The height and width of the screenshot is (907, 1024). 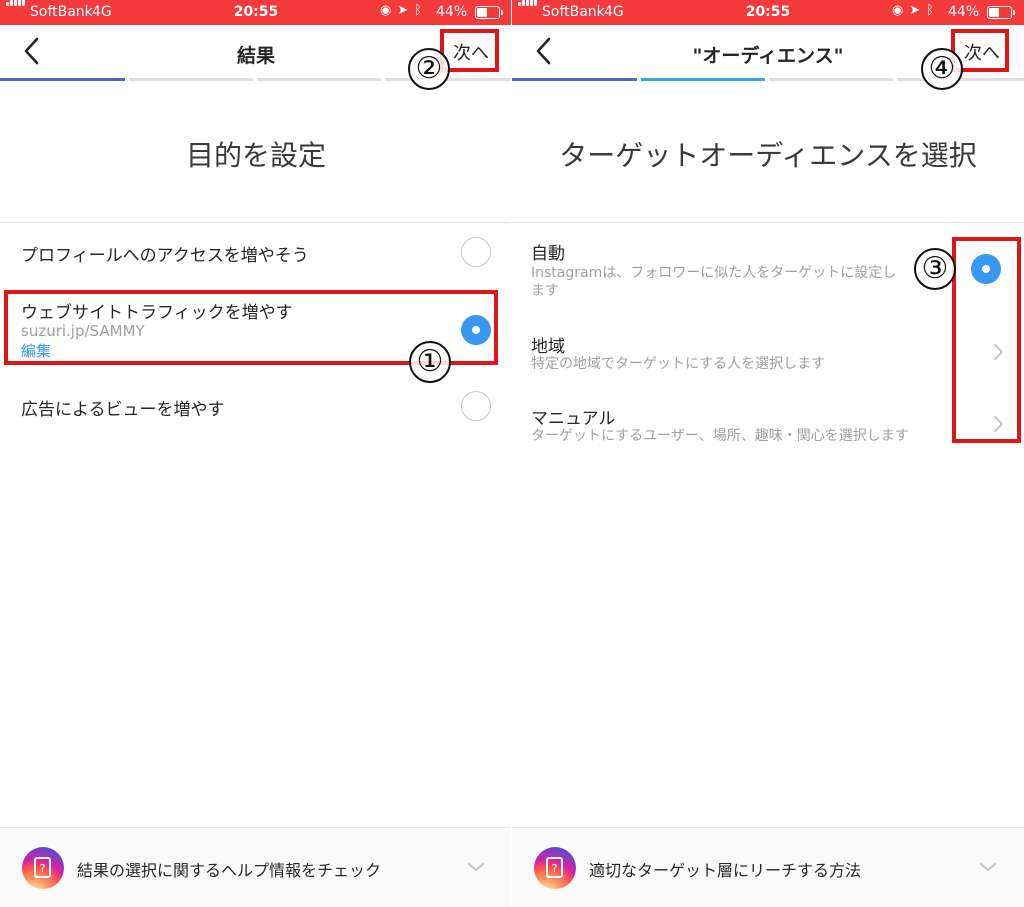 I want to click on option-label: 自動, so click(x=548, y=254).